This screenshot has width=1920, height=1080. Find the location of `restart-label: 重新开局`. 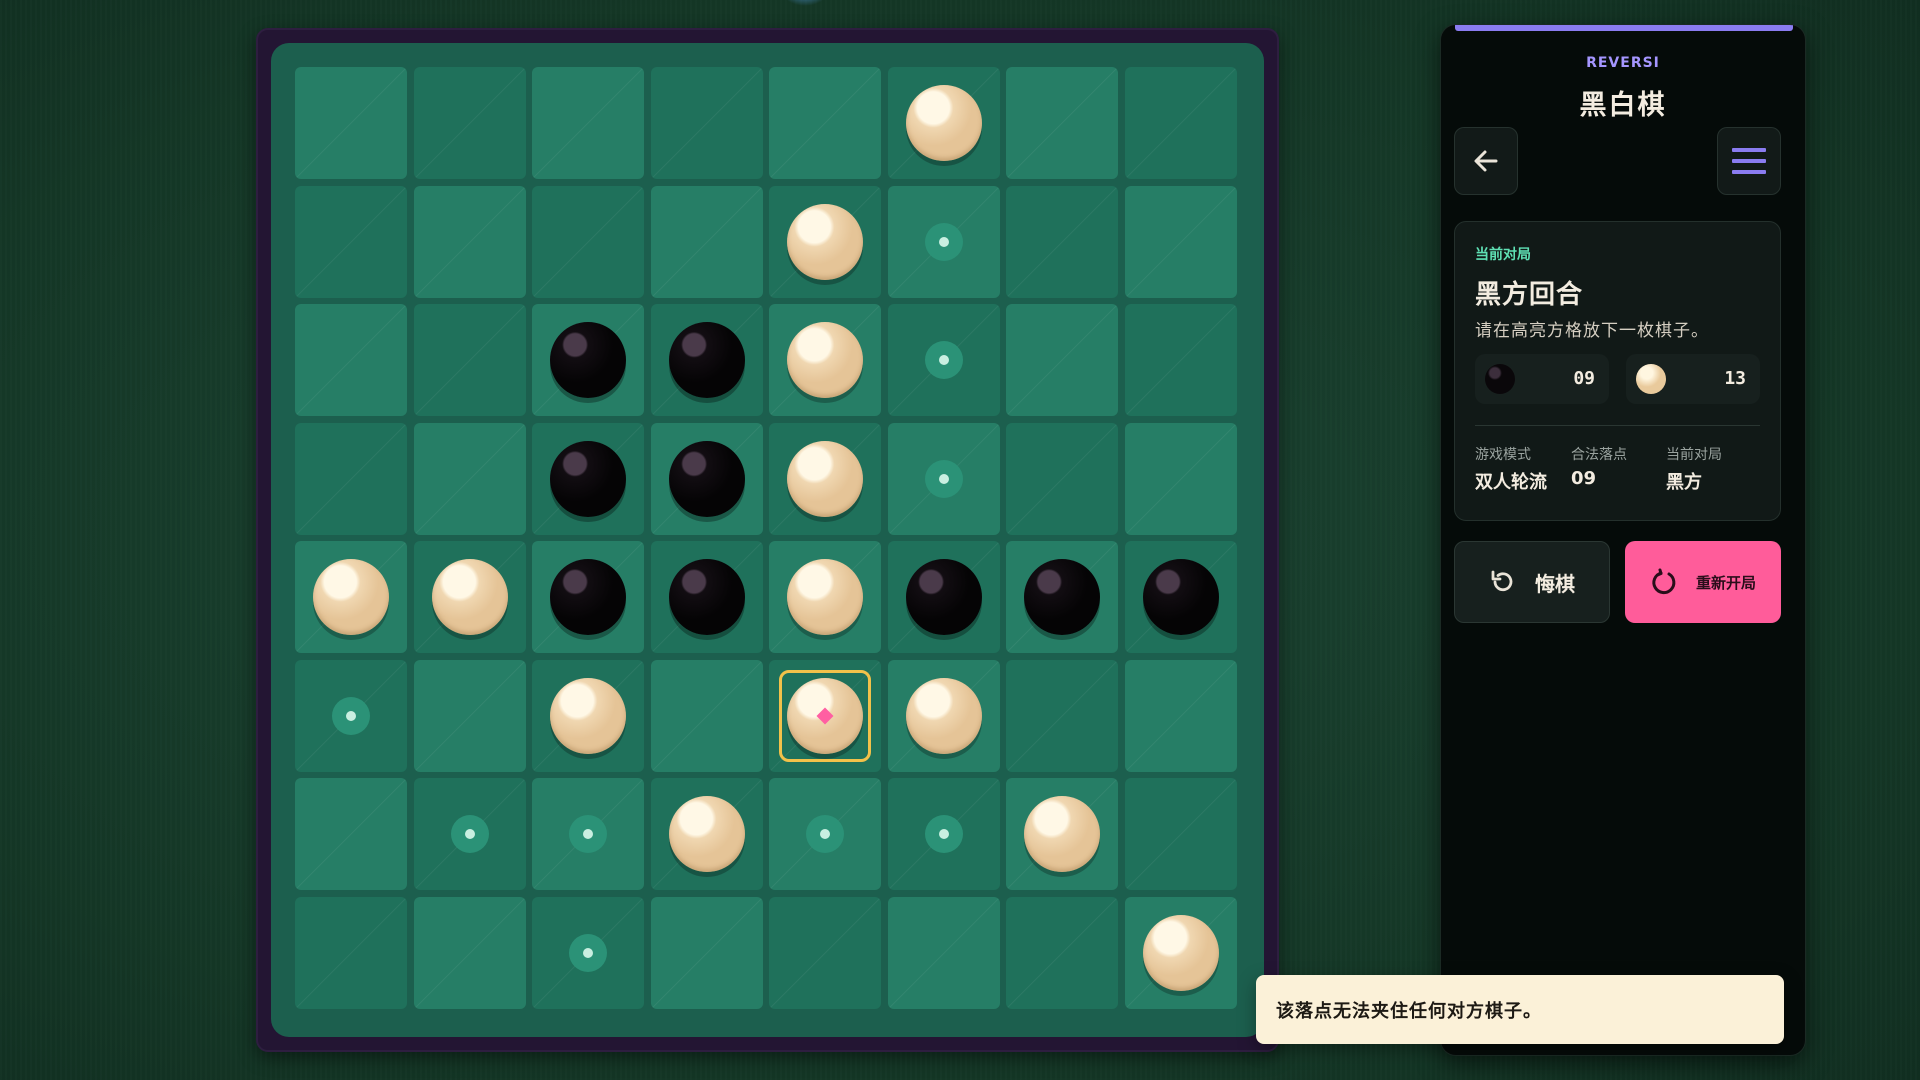

restart-label: 重新开局 is located at coordinates (1725, 582).